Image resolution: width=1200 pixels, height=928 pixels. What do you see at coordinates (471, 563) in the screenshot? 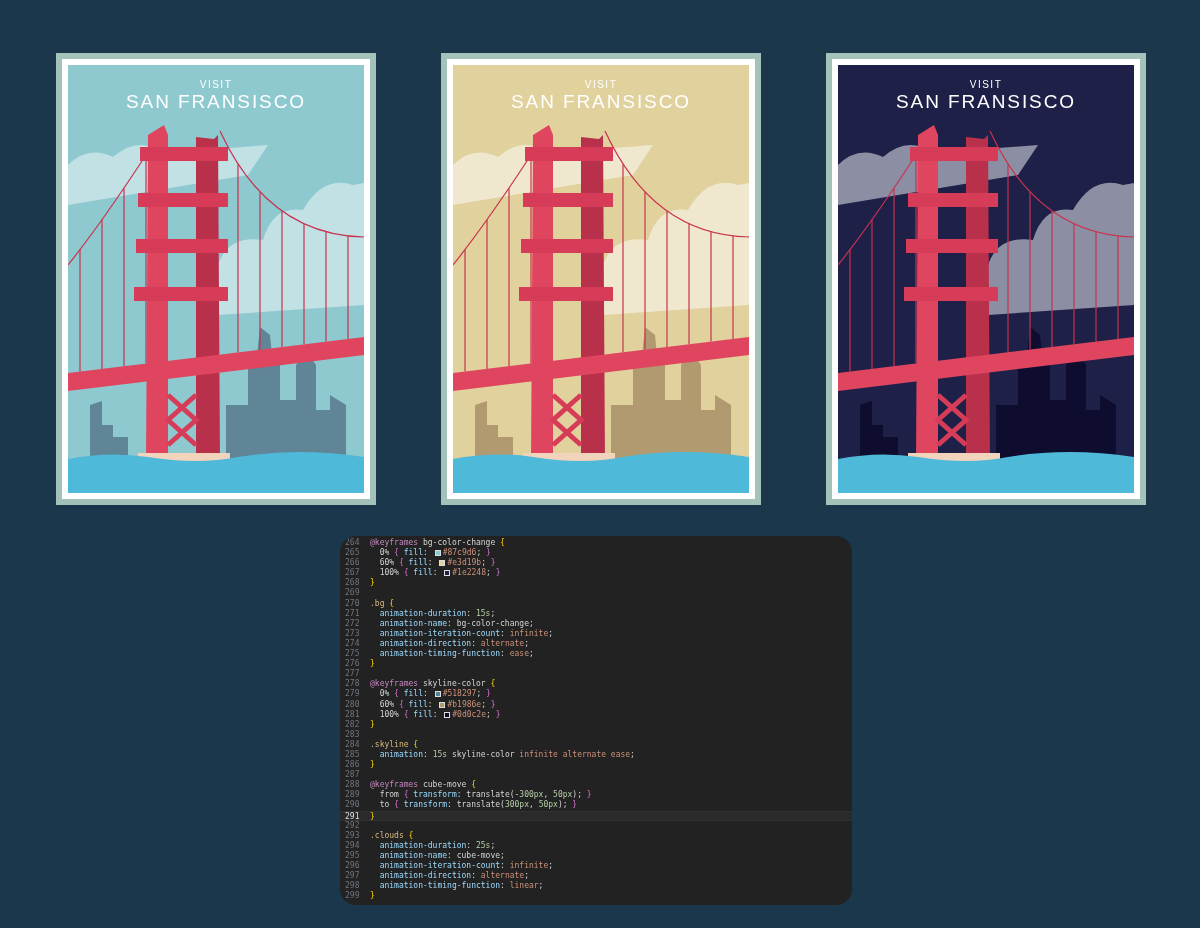
I see `code-line: #e3d19b; }` at bounding box center [471, 563].